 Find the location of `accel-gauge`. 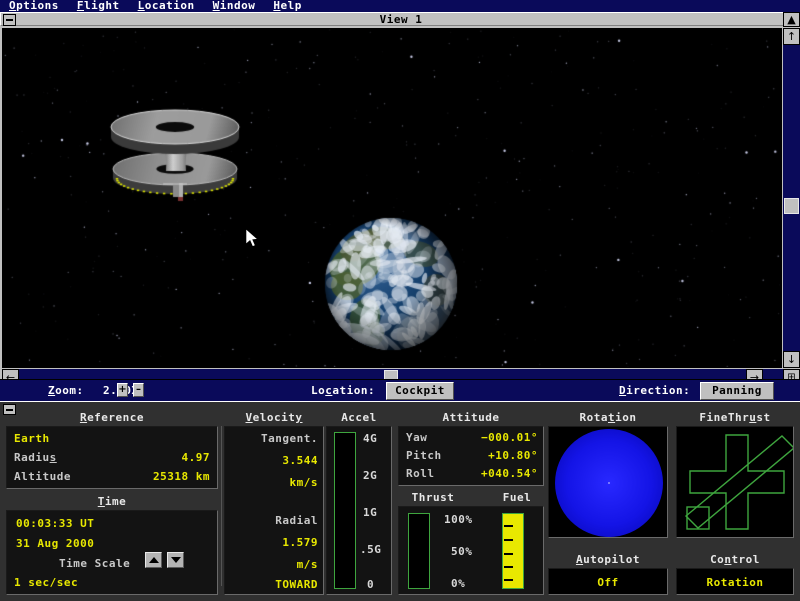

accel-gauge is located at coordinates (345, 510).